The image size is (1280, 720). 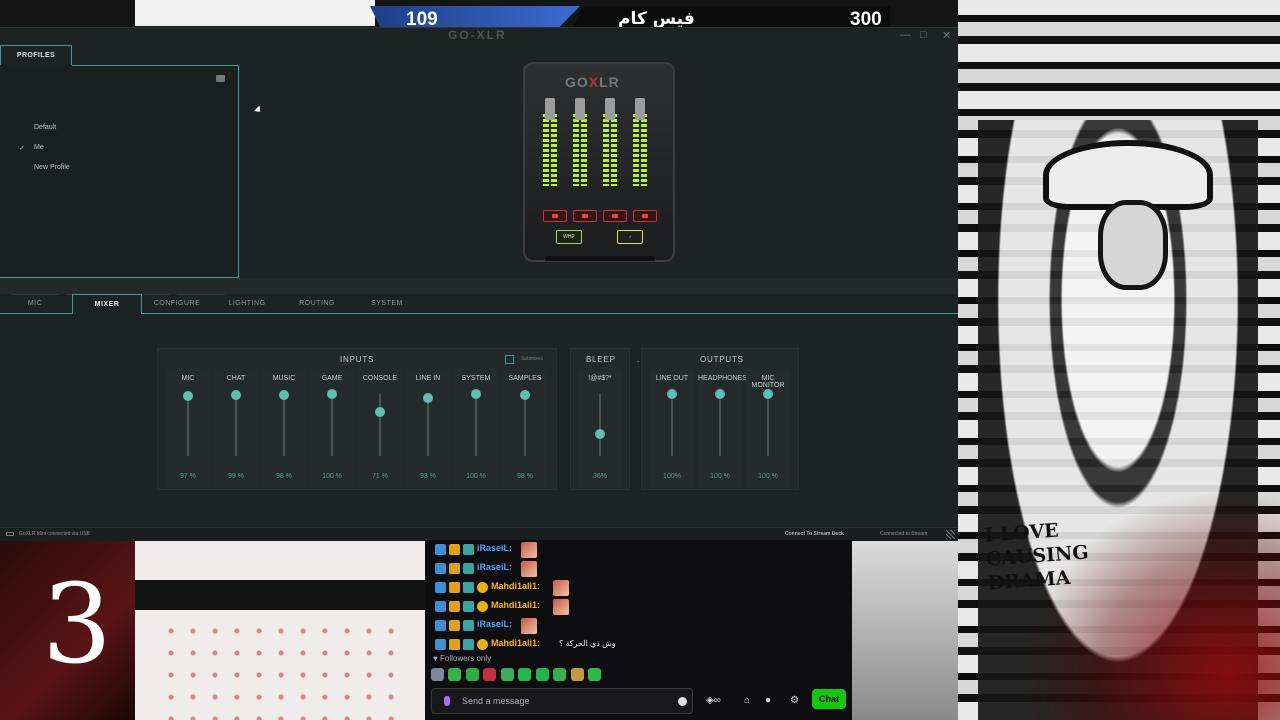 I want to click on dark-red-panel: 3, so click(x=67, y=630).